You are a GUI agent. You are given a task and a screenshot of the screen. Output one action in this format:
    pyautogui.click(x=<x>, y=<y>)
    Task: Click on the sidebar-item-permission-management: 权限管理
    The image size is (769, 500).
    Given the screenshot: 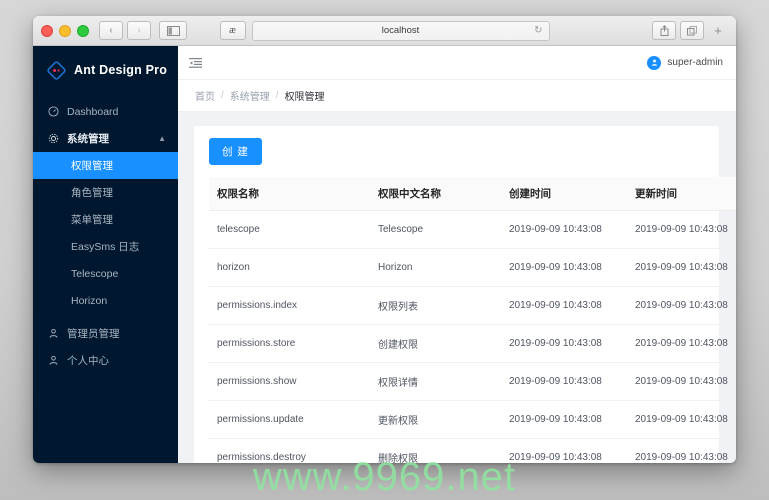 What is the action you would take?
    pyautogui.click(x=105, y=165)
    